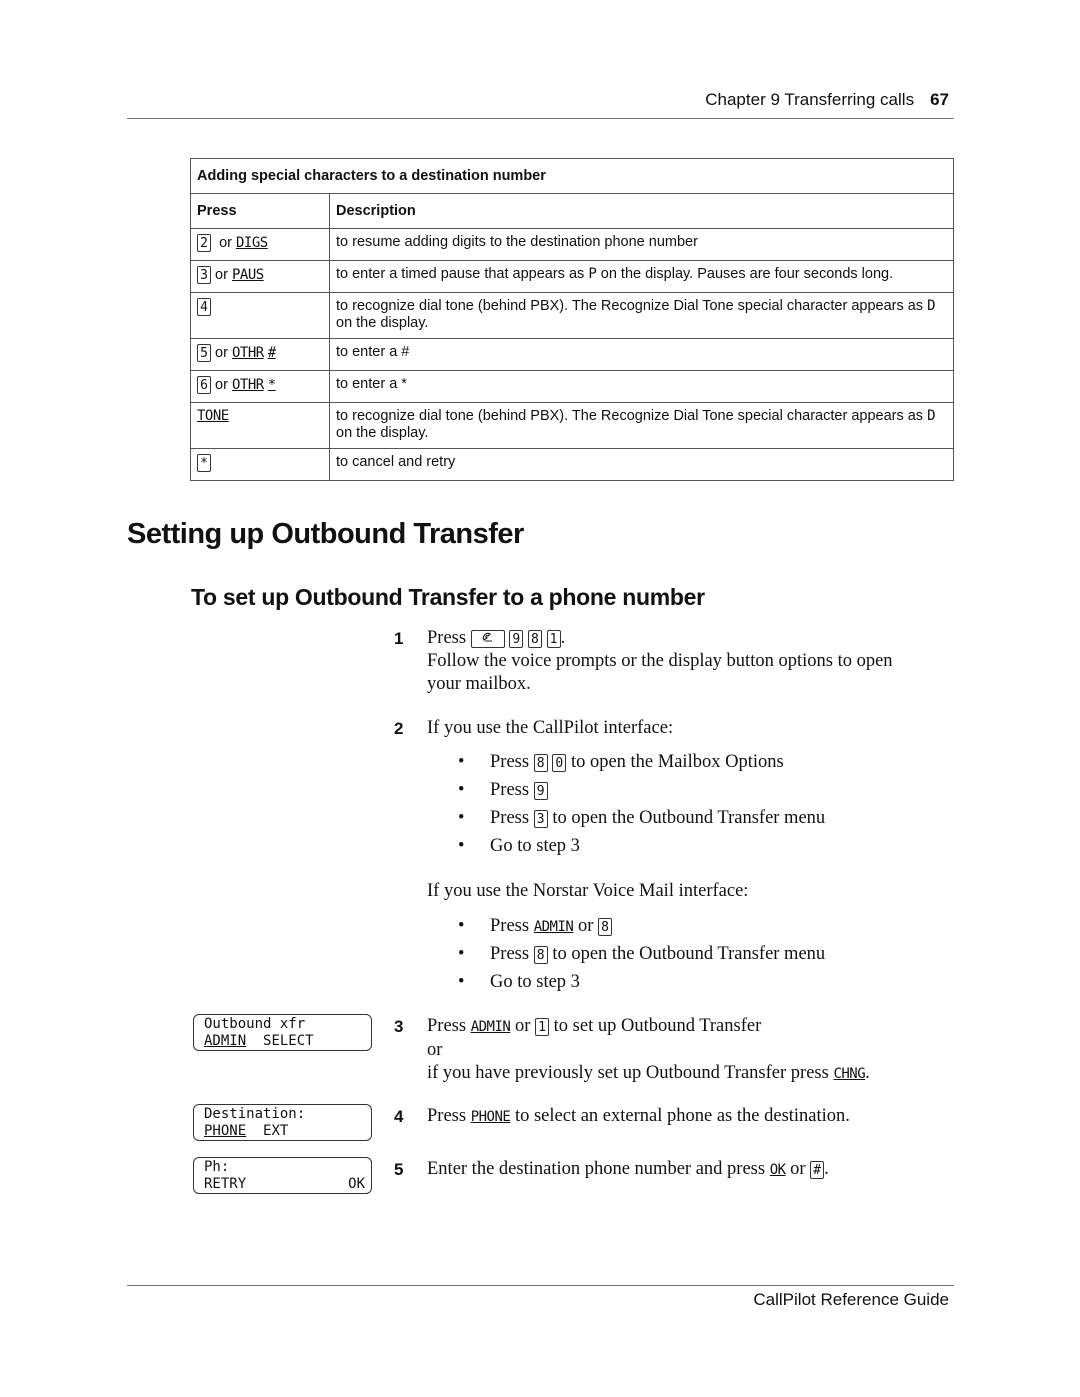  I want to click on step-text: Press, so click(447, 638).